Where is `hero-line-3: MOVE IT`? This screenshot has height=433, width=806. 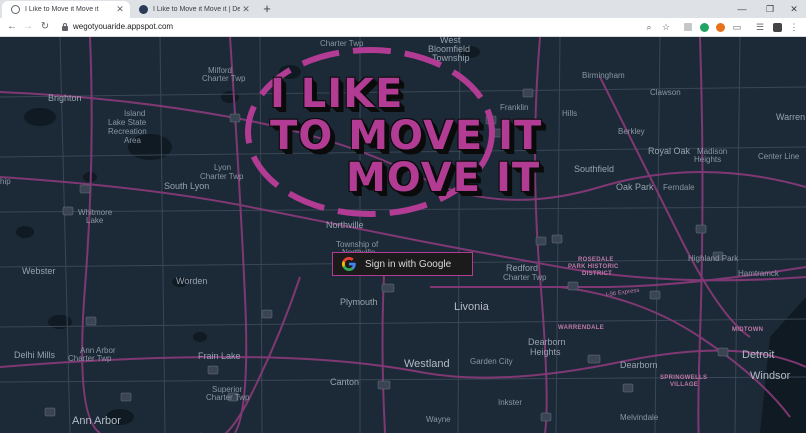
hero-line-3: MOVE IT is located at coordinates (443, 178).